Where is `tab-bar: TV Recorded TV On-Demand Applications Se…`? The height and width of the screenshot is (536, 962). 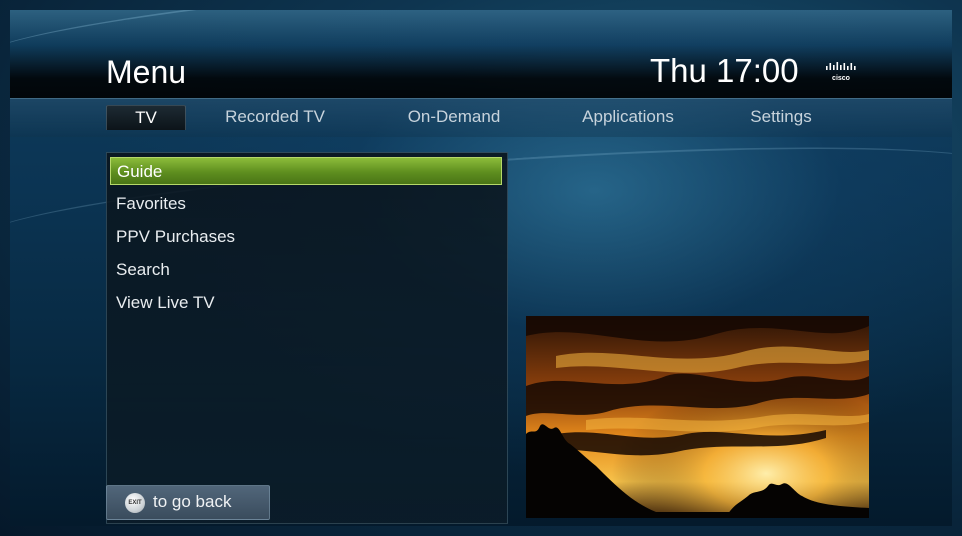 tab-bar: TV Recorded TV On-Demand Applications Se… is located at coordinates (481, 117).